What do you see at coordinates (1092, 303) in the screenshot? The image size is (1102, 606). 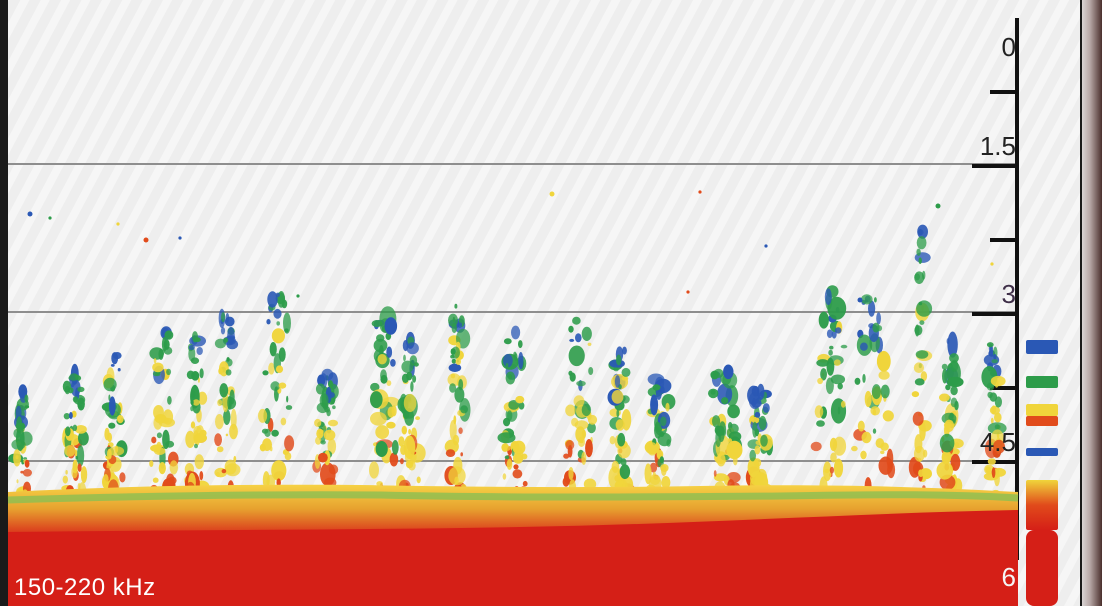 I see `screen-bezel` at bounding box center [1092, 303].